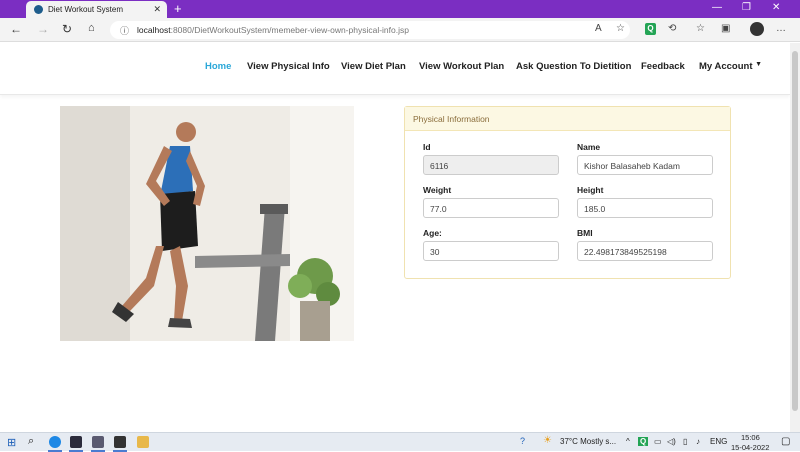 Image resolution: width=800 pixels, height=452 pixels. Describe the element at coordinates (373, 66) in the screenshot. I see `nav-view-diet-plan: View Diet Plan` at that location.